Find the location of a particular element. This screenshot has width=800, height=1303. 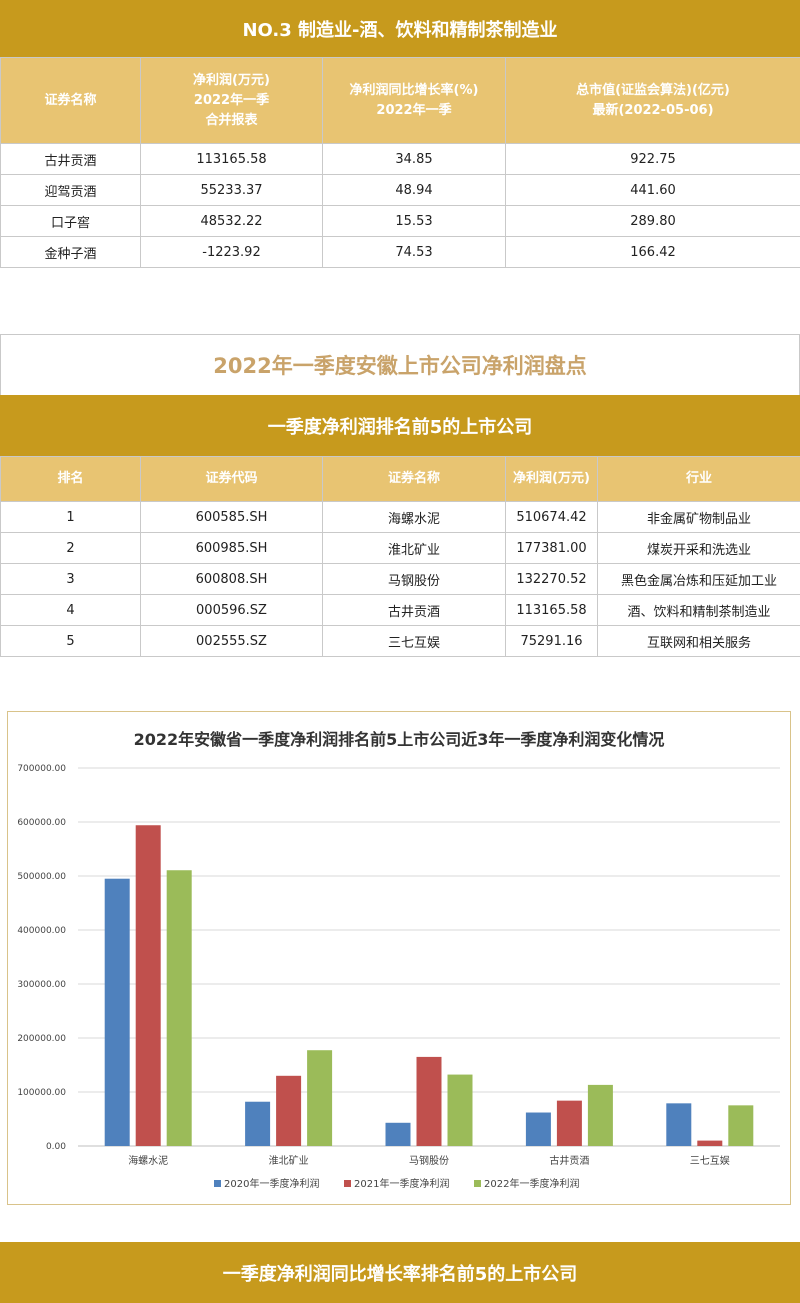

table-cell: 600985.SH is located at coordinates (231, 548).